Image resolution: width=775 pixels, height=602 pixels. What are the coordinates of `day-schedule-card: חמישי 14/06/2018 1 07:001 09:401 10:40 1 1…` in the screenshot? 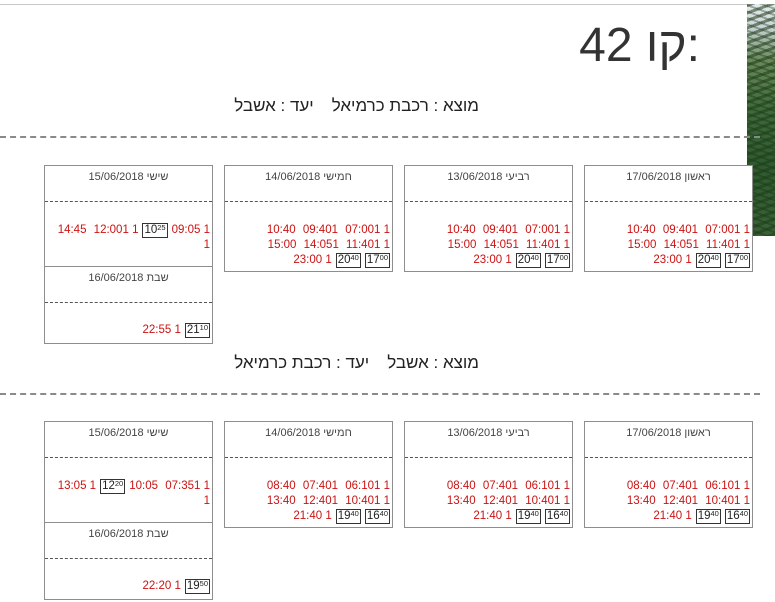 It's located at (308, 218).